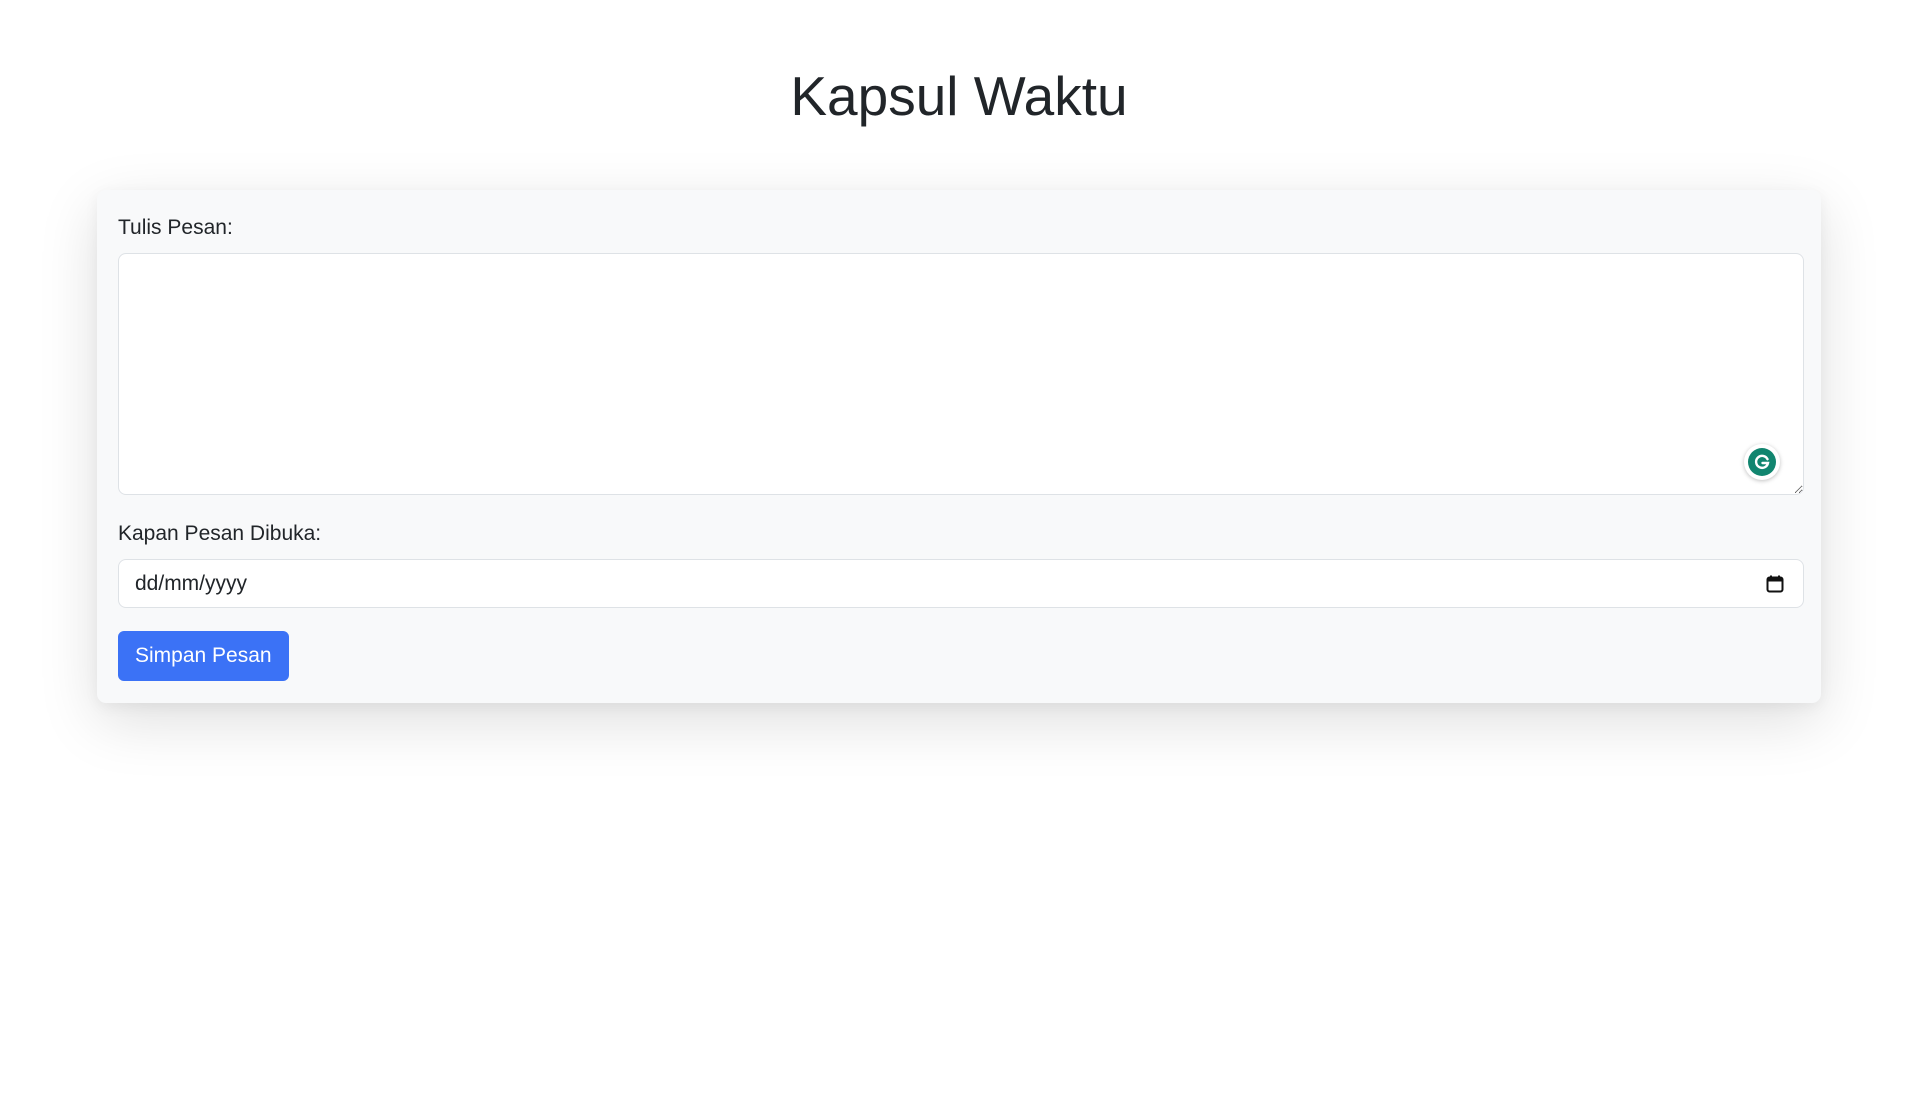  I want to click on open-date-input: dd/mm/yyyy, so click(961, 583).